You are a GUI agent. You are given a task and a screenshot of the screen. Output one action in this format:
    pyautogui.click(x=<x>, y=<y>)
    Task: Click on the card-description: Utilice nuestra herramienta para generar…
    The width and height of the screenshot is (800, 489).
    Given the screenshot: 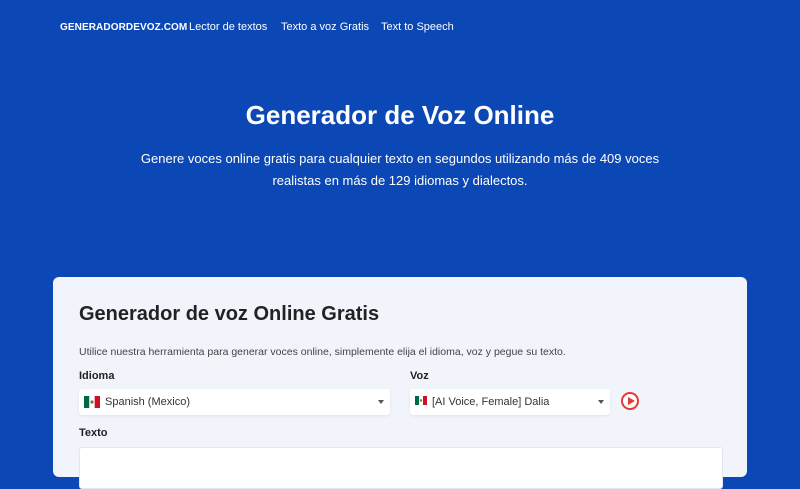 What is the action you would take?
    pyautogui.click(x=322, y=352)
    